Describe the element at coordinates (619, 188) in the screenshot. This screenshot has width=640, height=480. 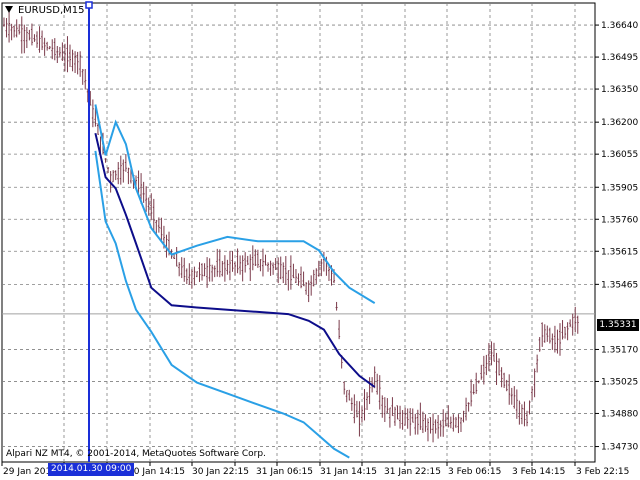
I see `y-tick-label: 1.35905` at that location.